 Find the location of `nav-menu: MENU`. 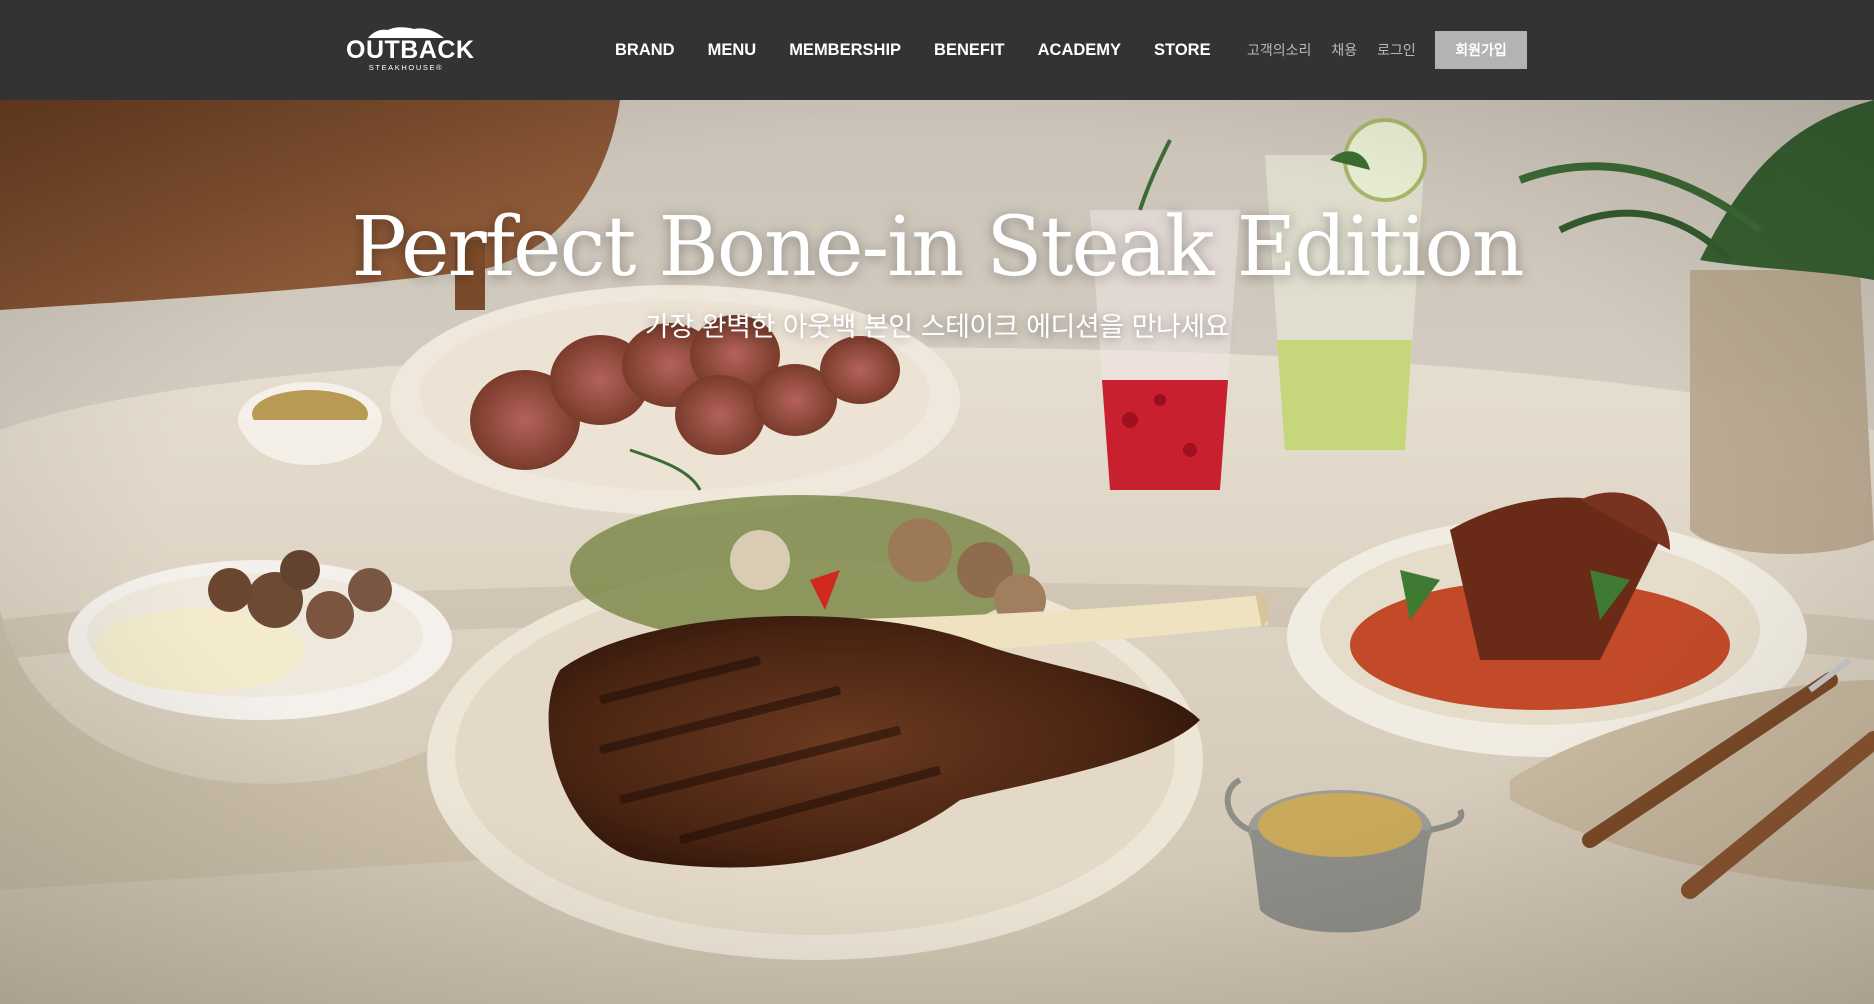

nav-menu: MENU is located at coordinates (732, 50).